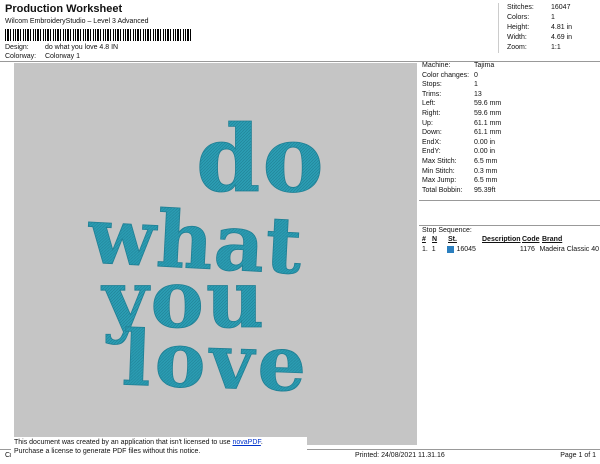 Image resolution: width=600 pixels, height=464 pixels. Describe the element at coordinates (486, 171) in the screenshot. I see `info-value: 0.3 mm` at that location.